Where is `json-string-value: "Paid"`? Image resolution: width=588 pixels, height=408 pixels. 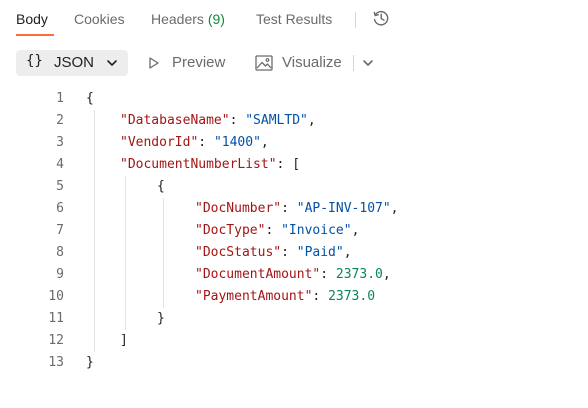 json-string-value: "Paid" is located at coordinates (320, 252).